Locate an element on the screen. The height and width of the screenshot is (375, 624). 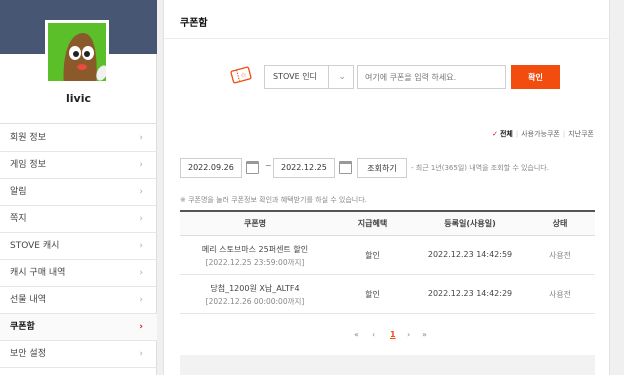
pager-first: « is located at coordinates (356, 334).